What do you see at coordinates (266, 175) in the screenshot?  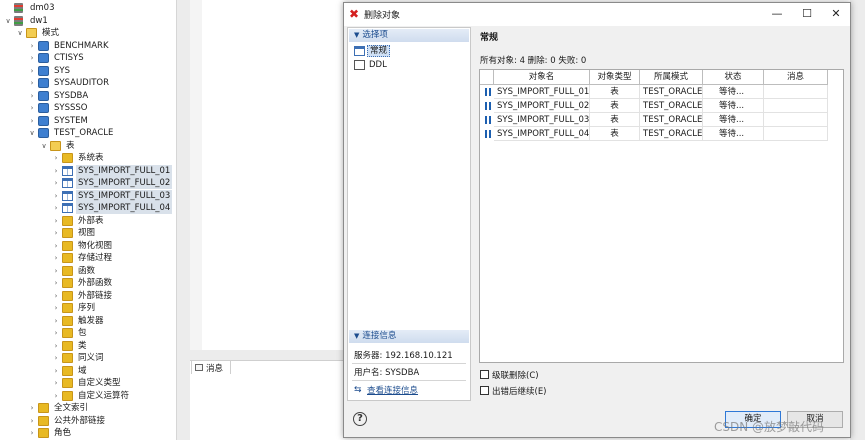 I see `sql-editor-area` at bounding box center [266, 175].